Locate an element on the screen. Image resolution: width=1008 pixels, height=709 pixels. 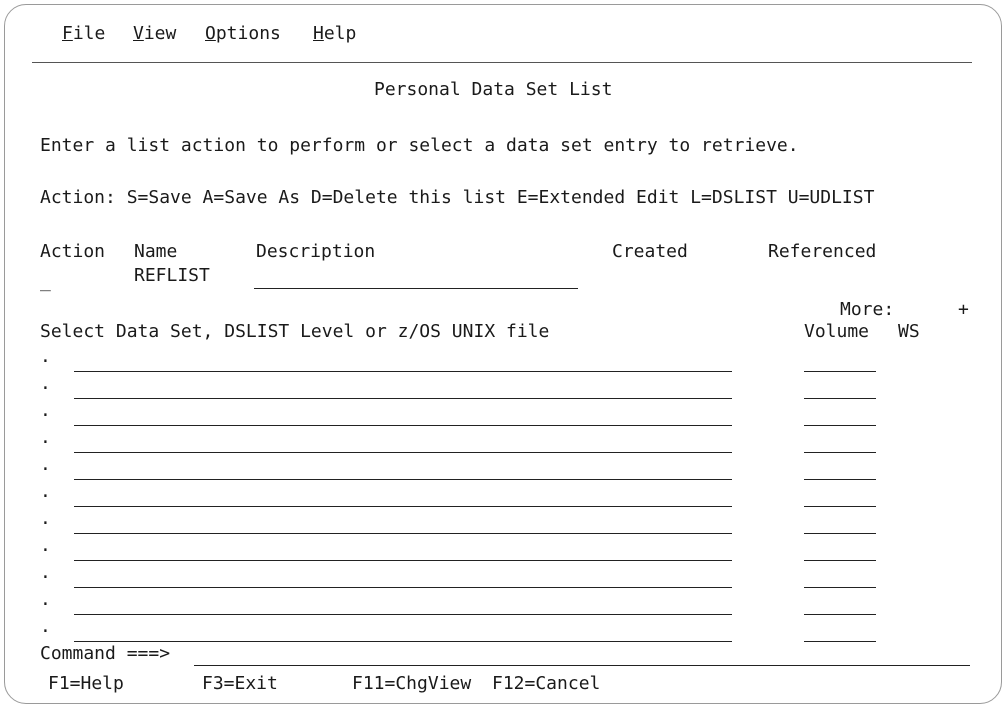
fkey-f11-chgview: F11=ChgView is located at coordinates (411, 684).